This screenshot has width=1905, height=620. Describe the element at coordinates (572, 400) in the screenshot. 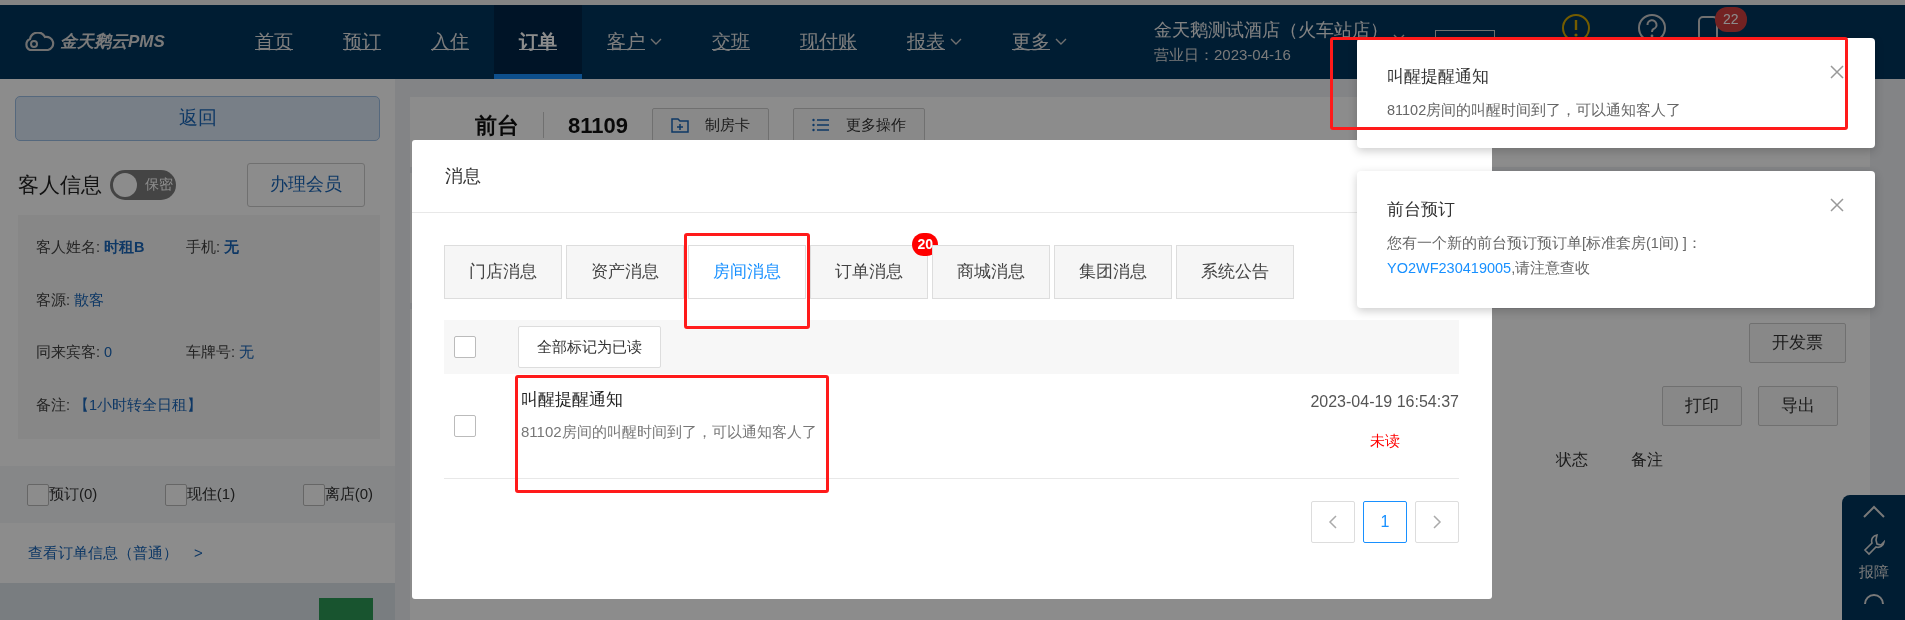

I see `message-title: 叫醒提醒通知` at that location.